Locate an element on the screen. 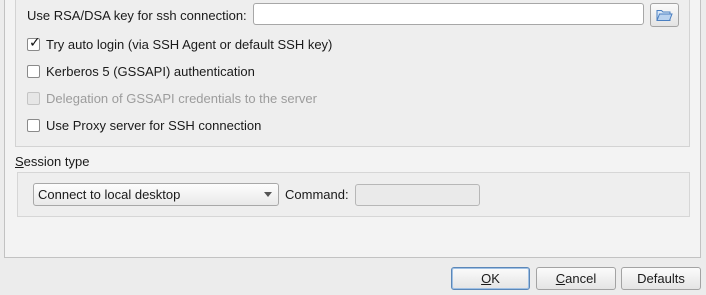  ssh-key-path-input is located at coordinates (448, 14).